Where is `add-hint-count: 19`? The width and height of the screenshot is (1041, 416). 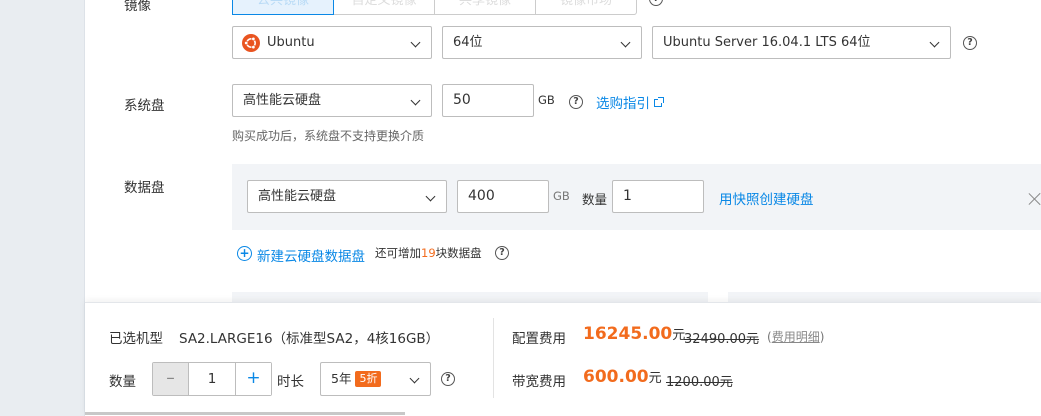
add-hint-count: 19 is located at coordinates (428, 253).